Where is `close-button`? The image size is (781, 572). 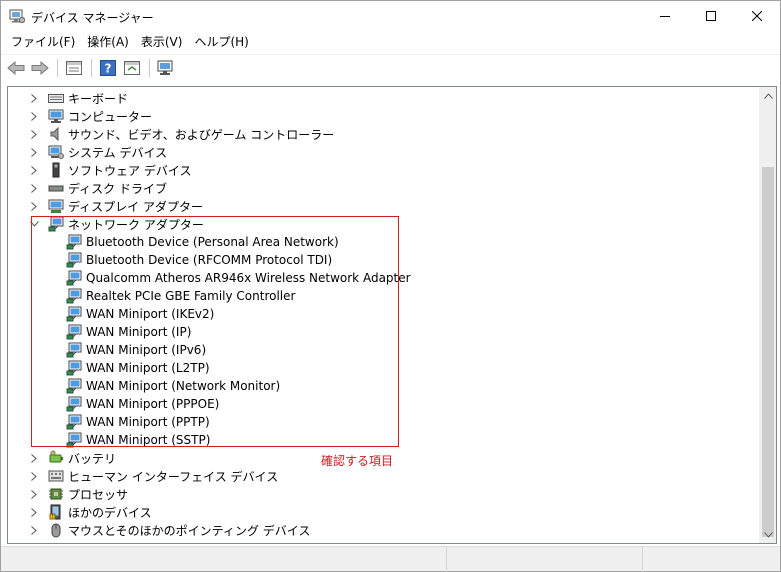
close-button is located at coordinates (757, 16).